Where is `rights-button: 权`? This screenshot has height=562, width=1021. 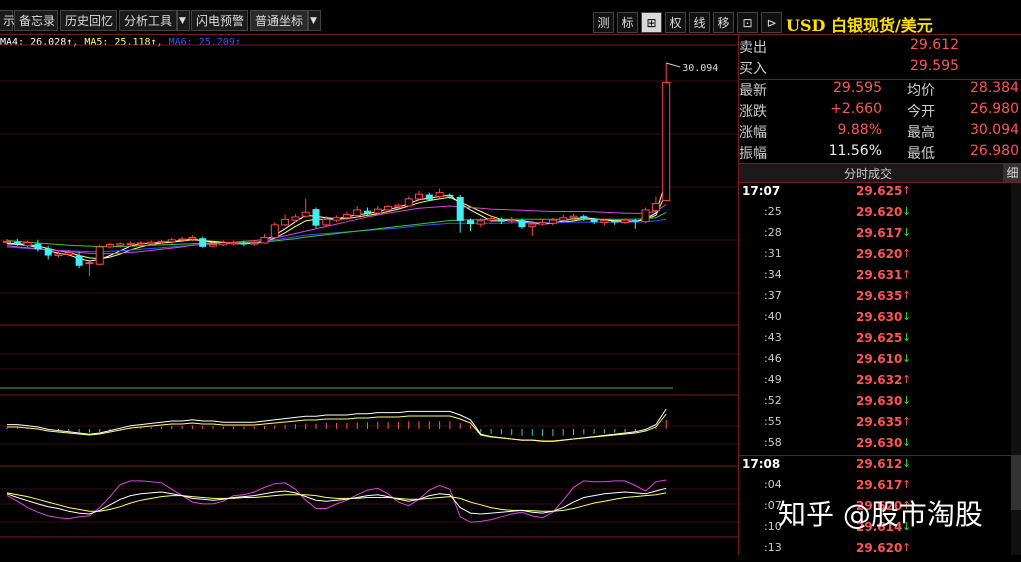
rights-button: 权 is located at coordinates (675, 22).